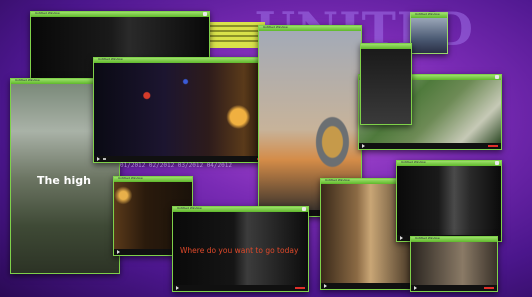 This screenshot has width=532, height=297. What do you see at coordinates (64, 180) in the screenshot?
I see `video-caption: The high` at bounding box center [64, 180].